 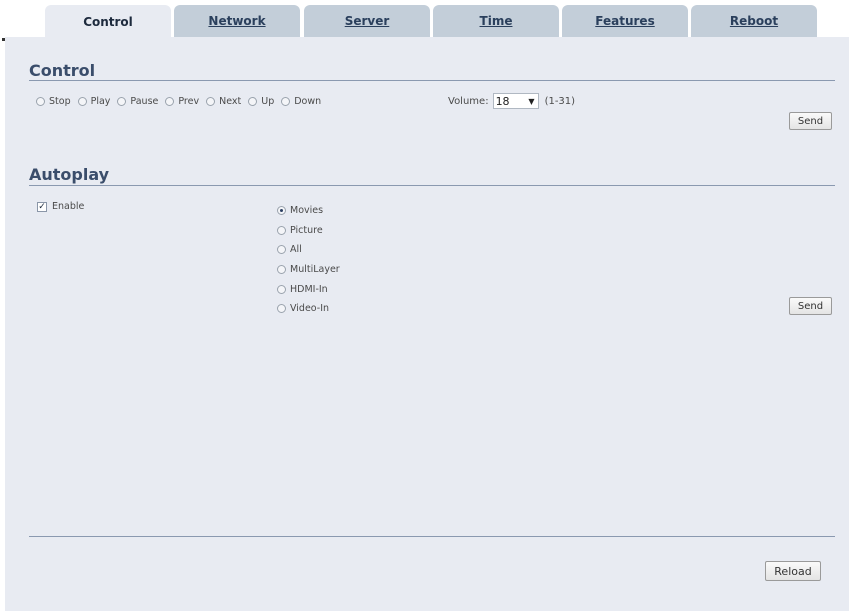 I want to click on radio-multilayer-label: MultiLayer, so click(x=315, y=270).